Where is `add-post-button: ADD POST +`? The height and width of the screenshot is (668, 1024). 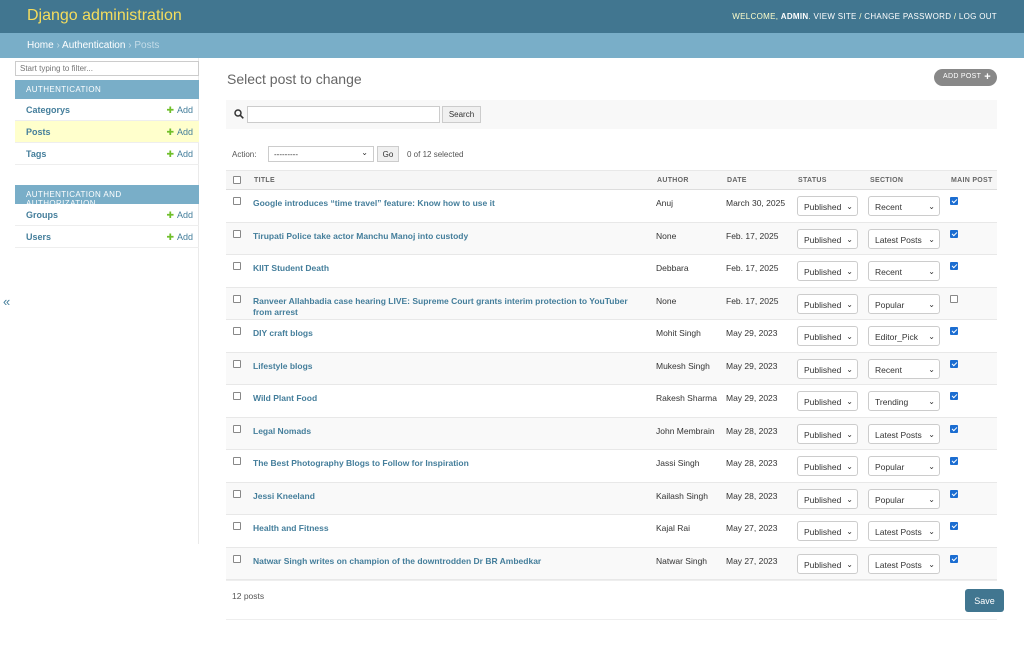
add-post-button: ADD POST + is located at coordinates (965, 77).